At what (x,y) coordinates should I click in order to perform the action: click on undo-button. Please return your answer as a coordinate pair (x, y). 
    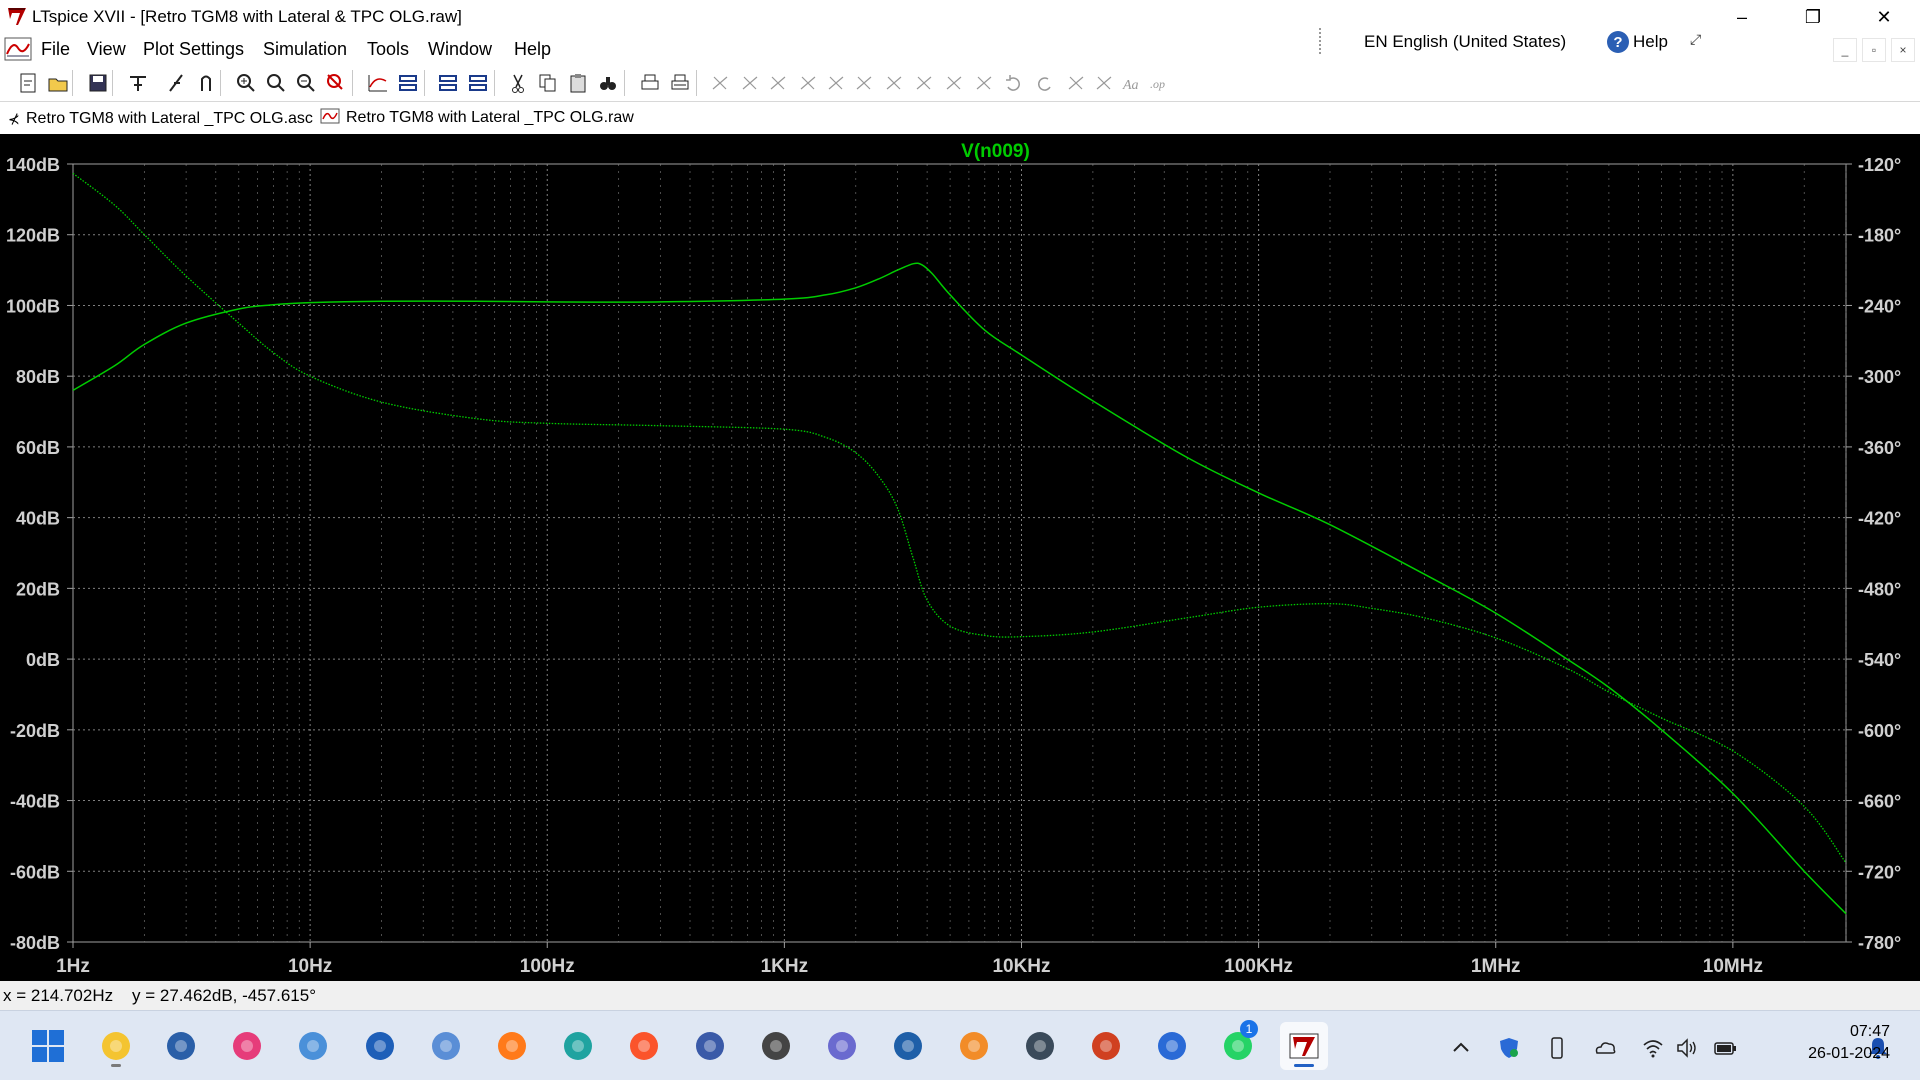
    Looking at the image, I should click on (1014, 83).